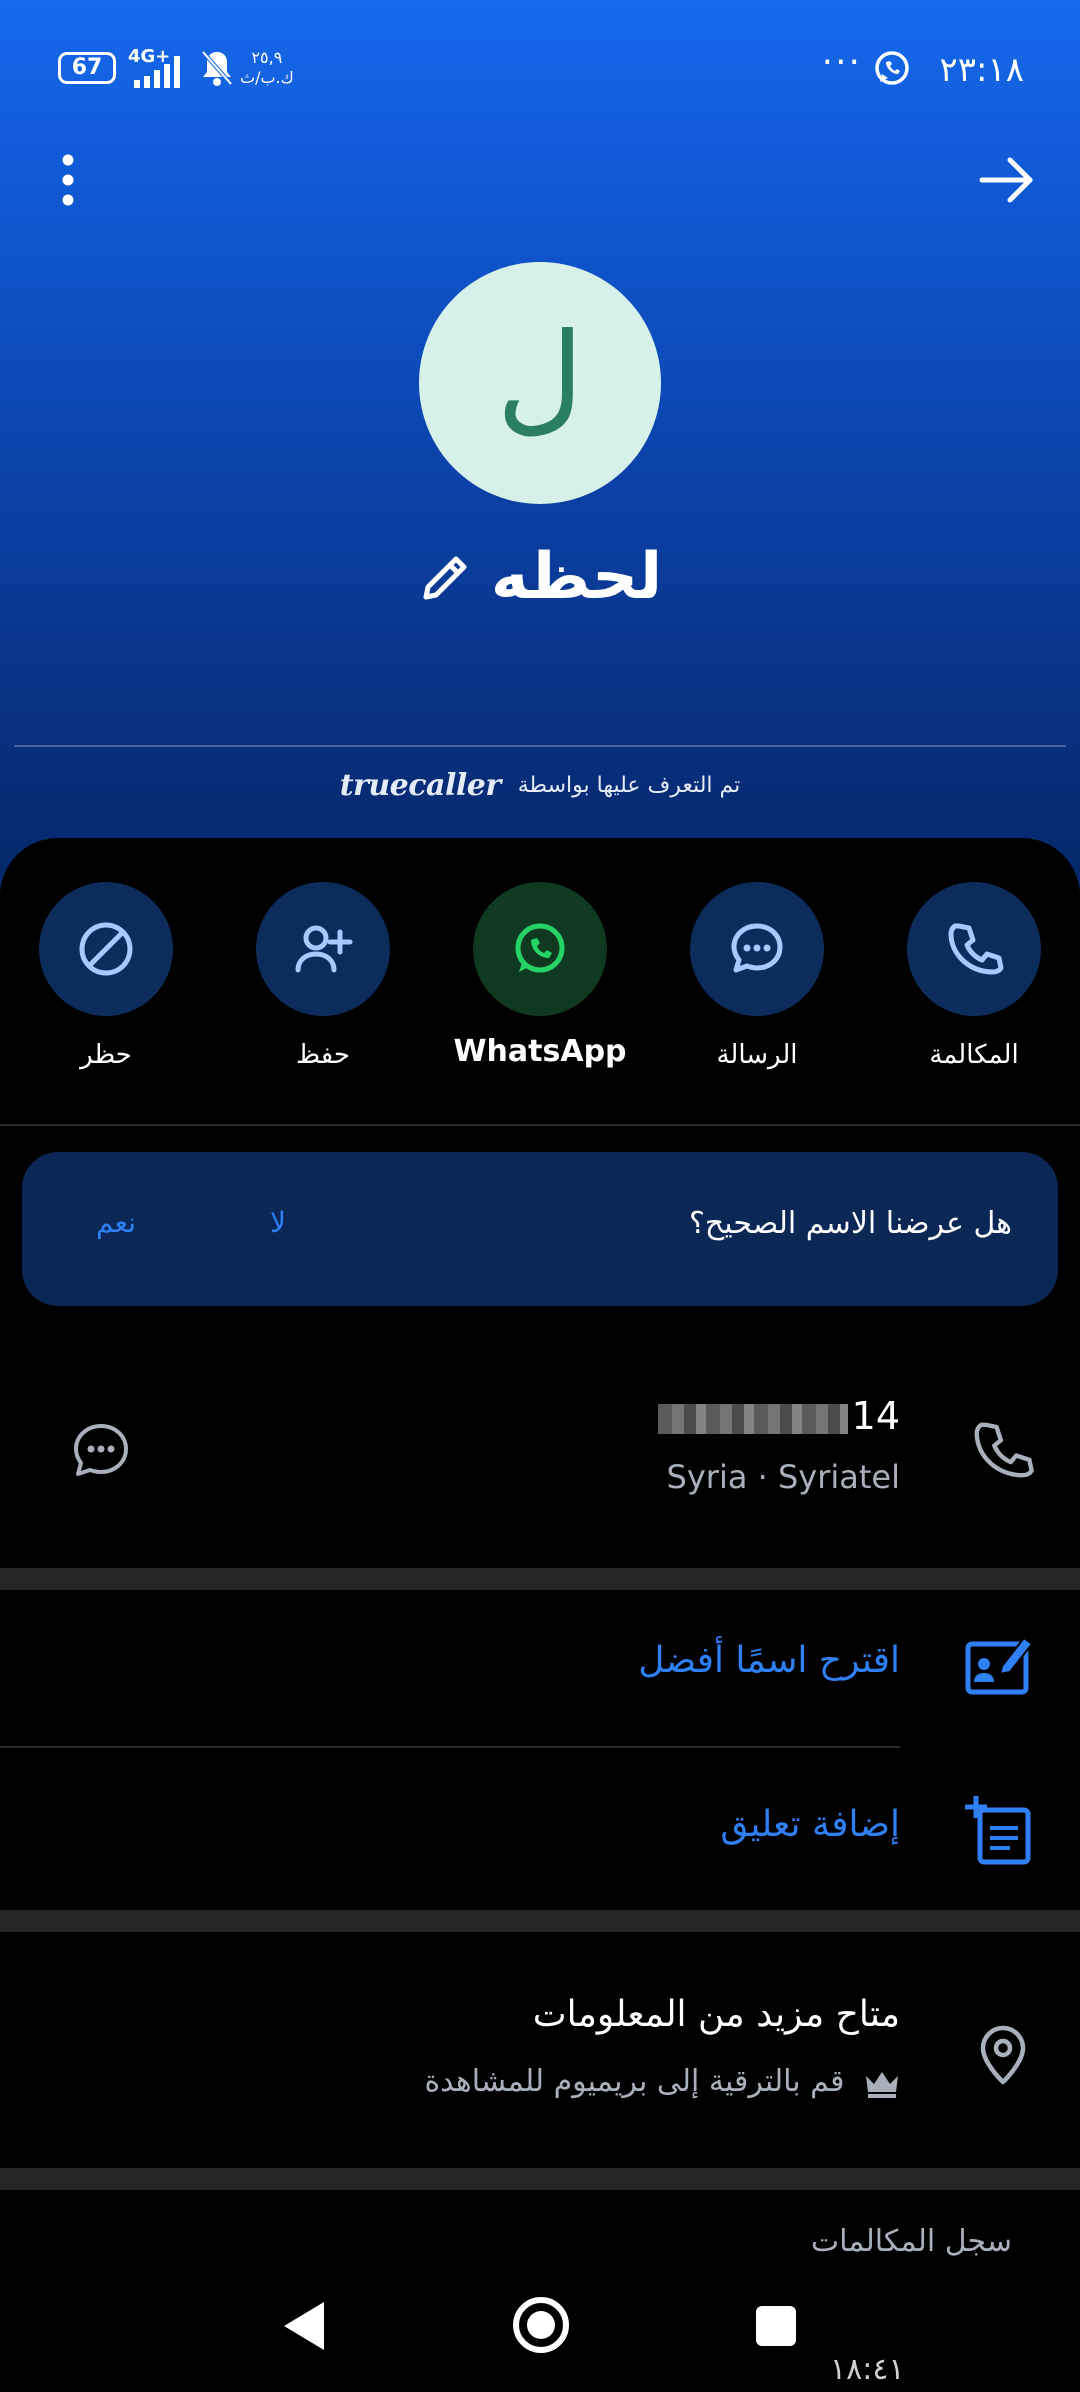 Image resolution: width=1080 pixels, height=2392 pixels. I want to click on suggest-name-row: اقترح اسمًا أفضل, so click(540, 1666).